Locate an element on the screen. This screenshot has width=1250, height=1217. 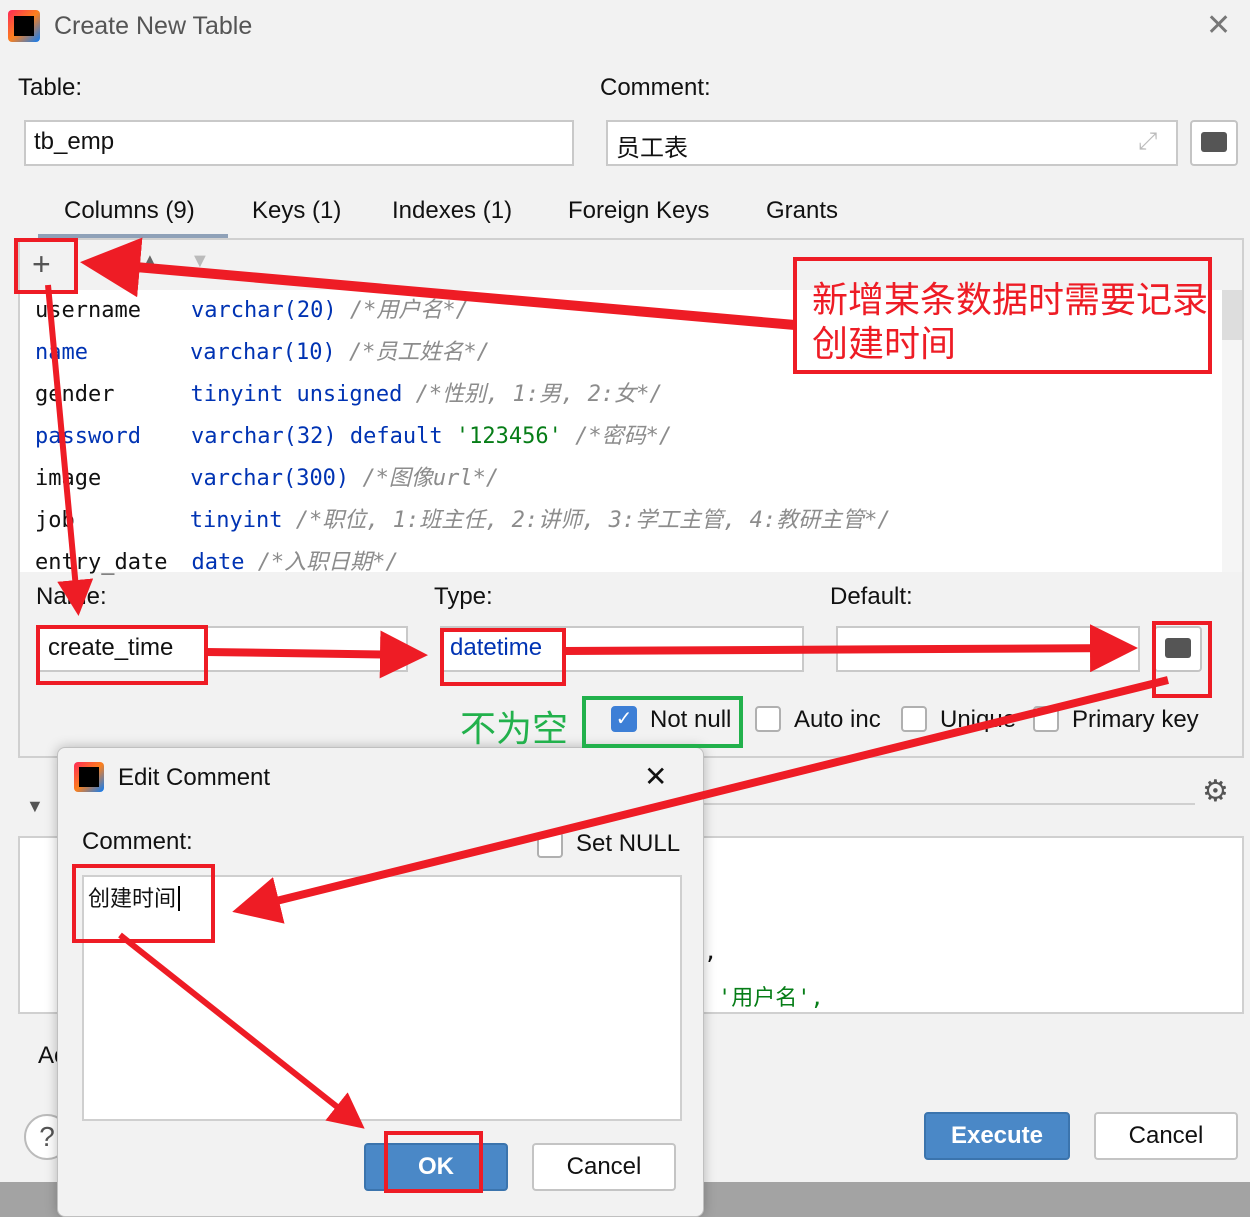
annotation-not-null: 不为空 is located at coordinates (514, 728).